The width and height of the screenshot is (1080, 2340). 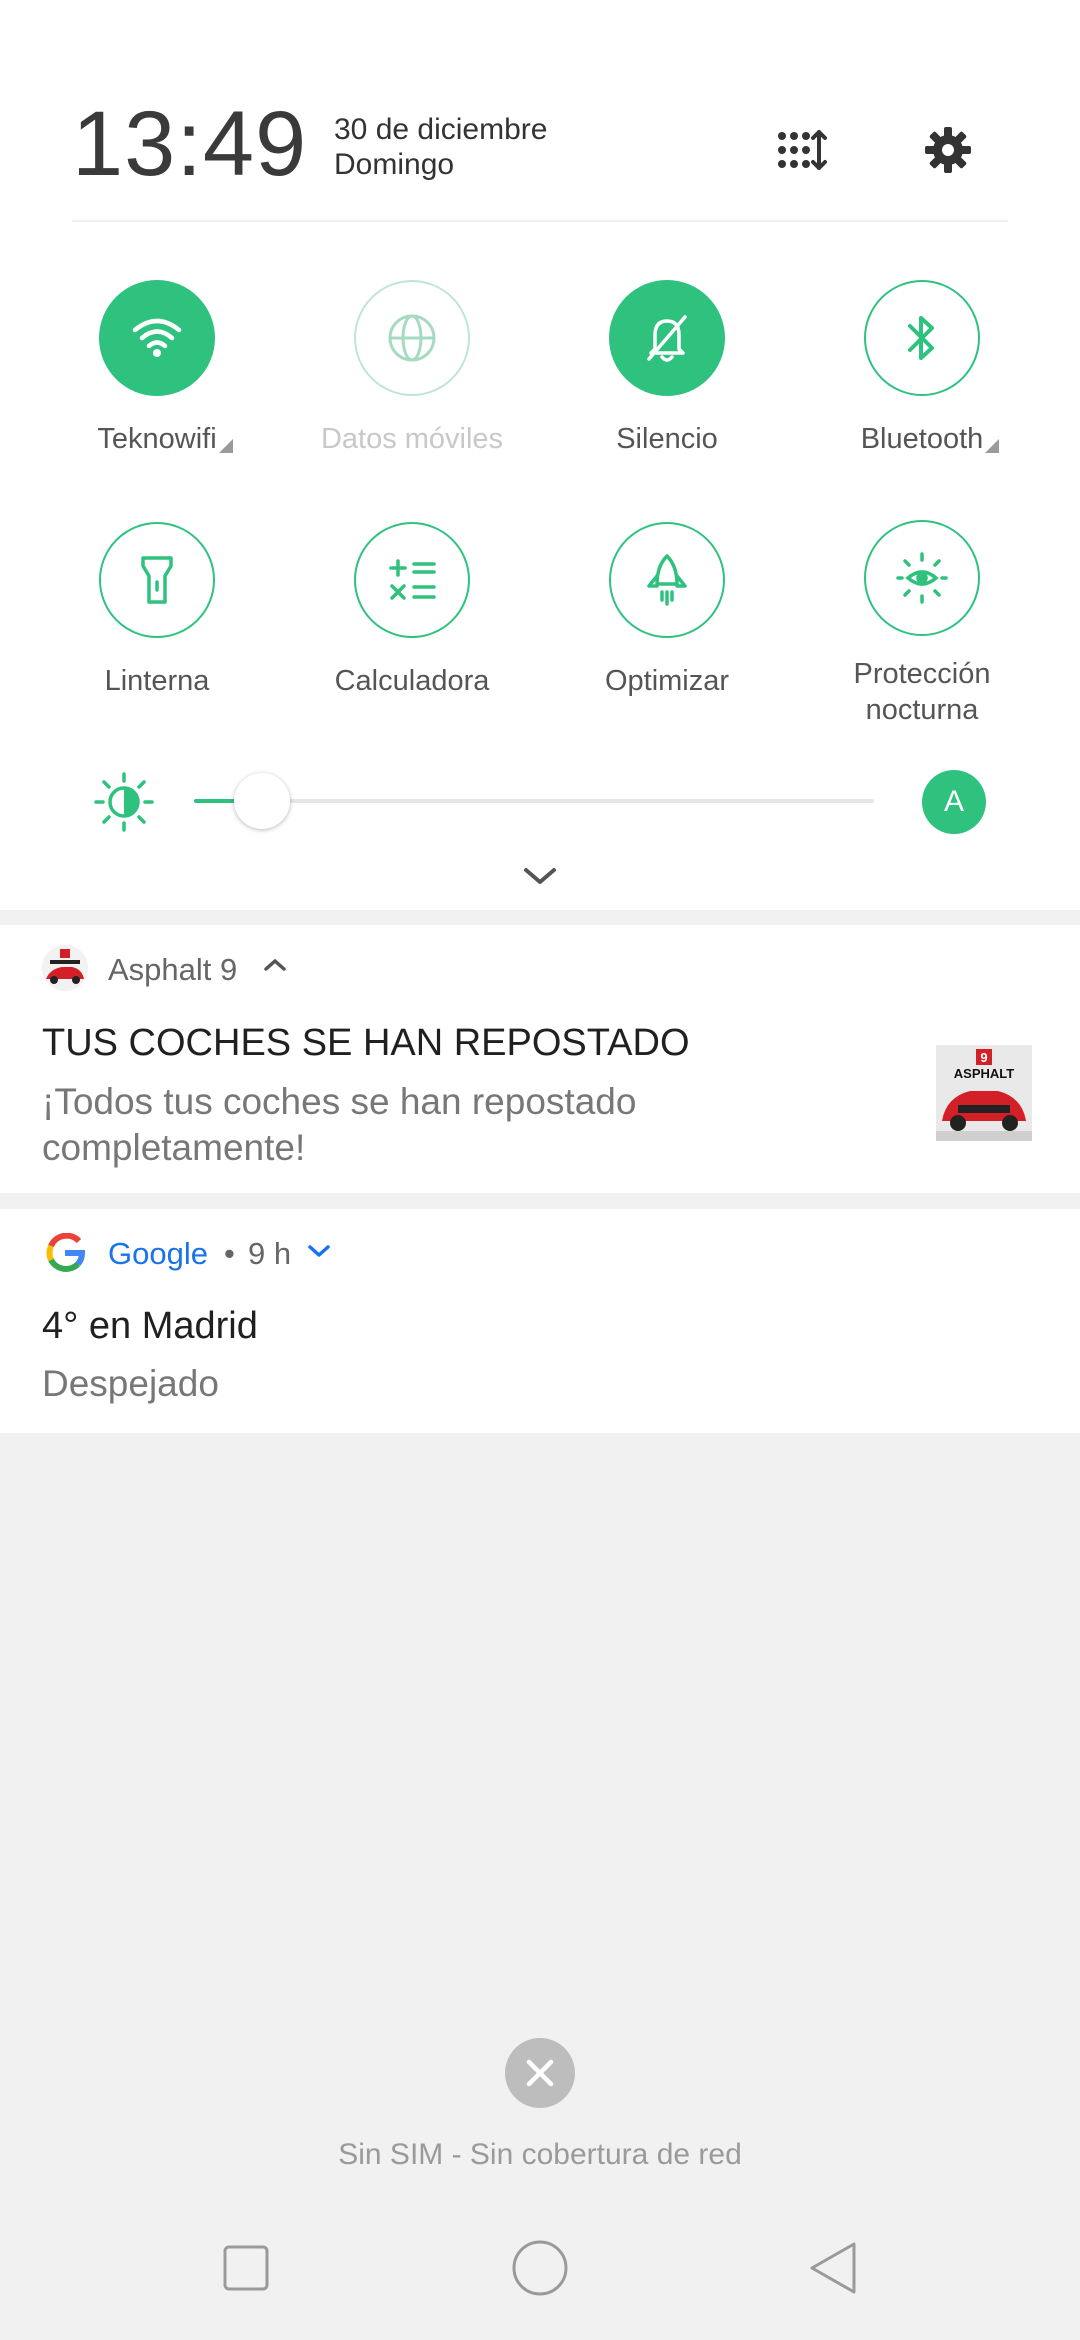 What do you see at coordinates (270, 1253) in the screenshot?
I see `notification-age: 9 h` at bounding box center [270, 1253].